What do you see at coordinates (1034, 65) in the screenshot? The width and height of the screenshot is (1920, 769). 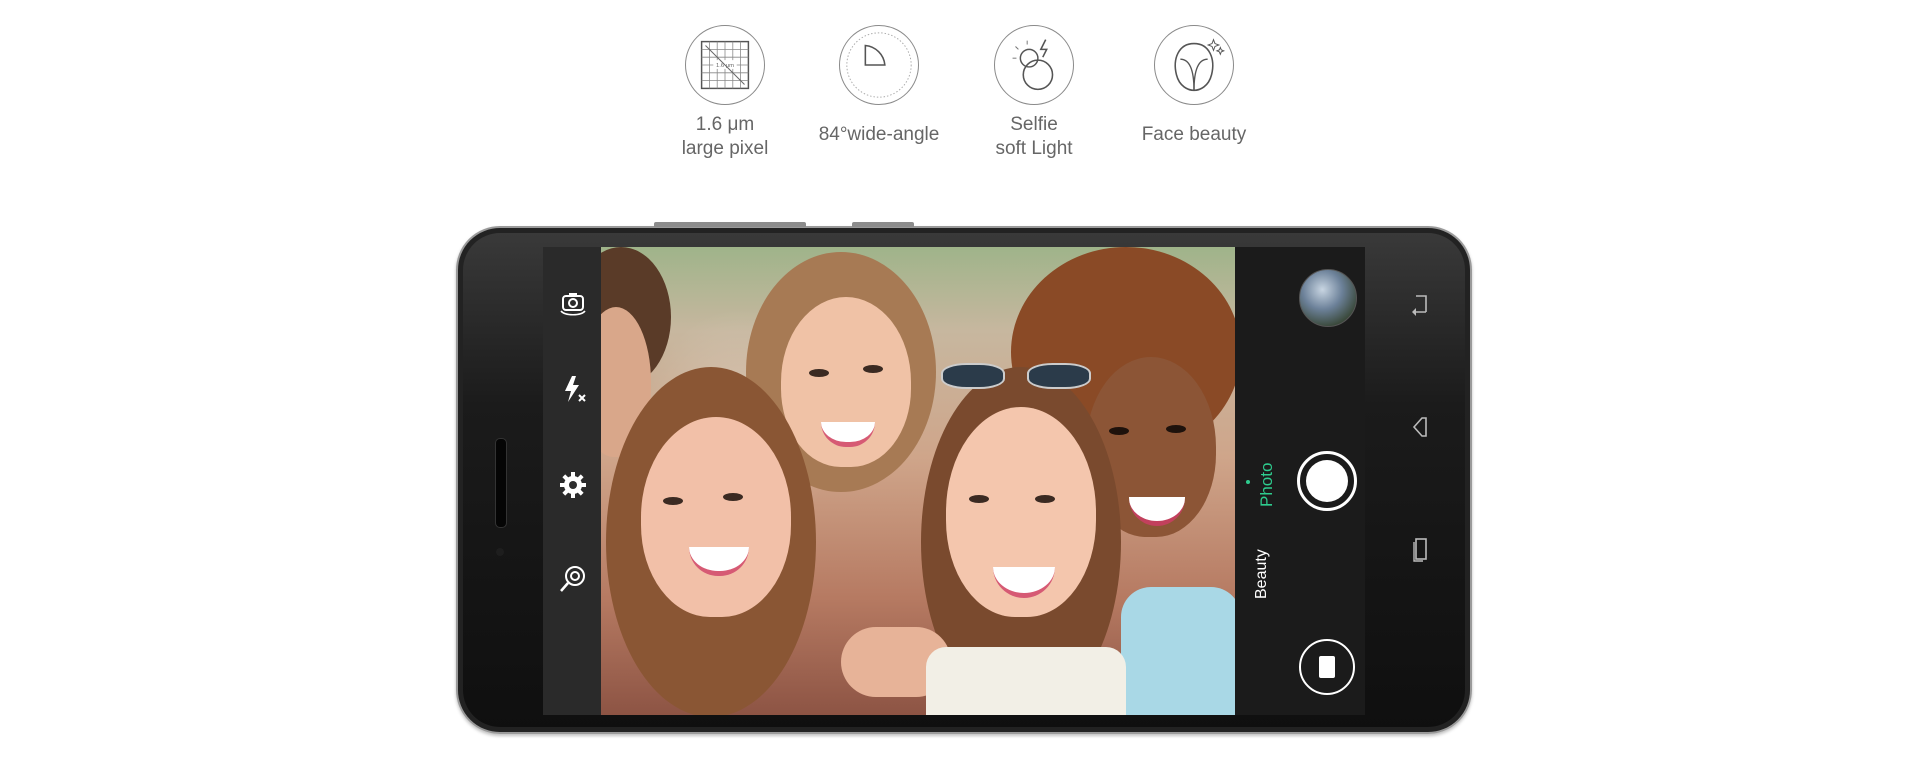 I see `selfie-light-icon` at bounding box center [1034, 65].